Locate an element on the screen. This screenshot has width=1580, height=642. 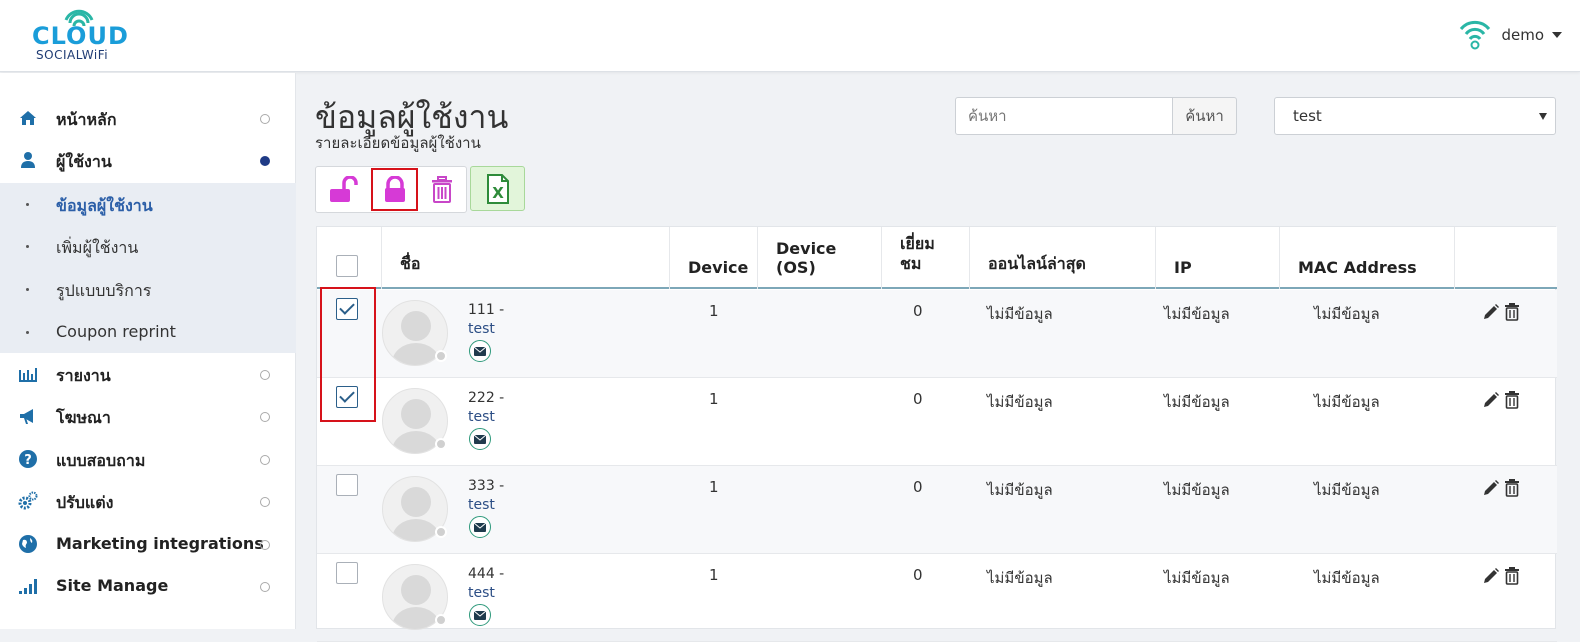
column-header-visits: เยี่ยม ชม is located at coordinates (926, 258).